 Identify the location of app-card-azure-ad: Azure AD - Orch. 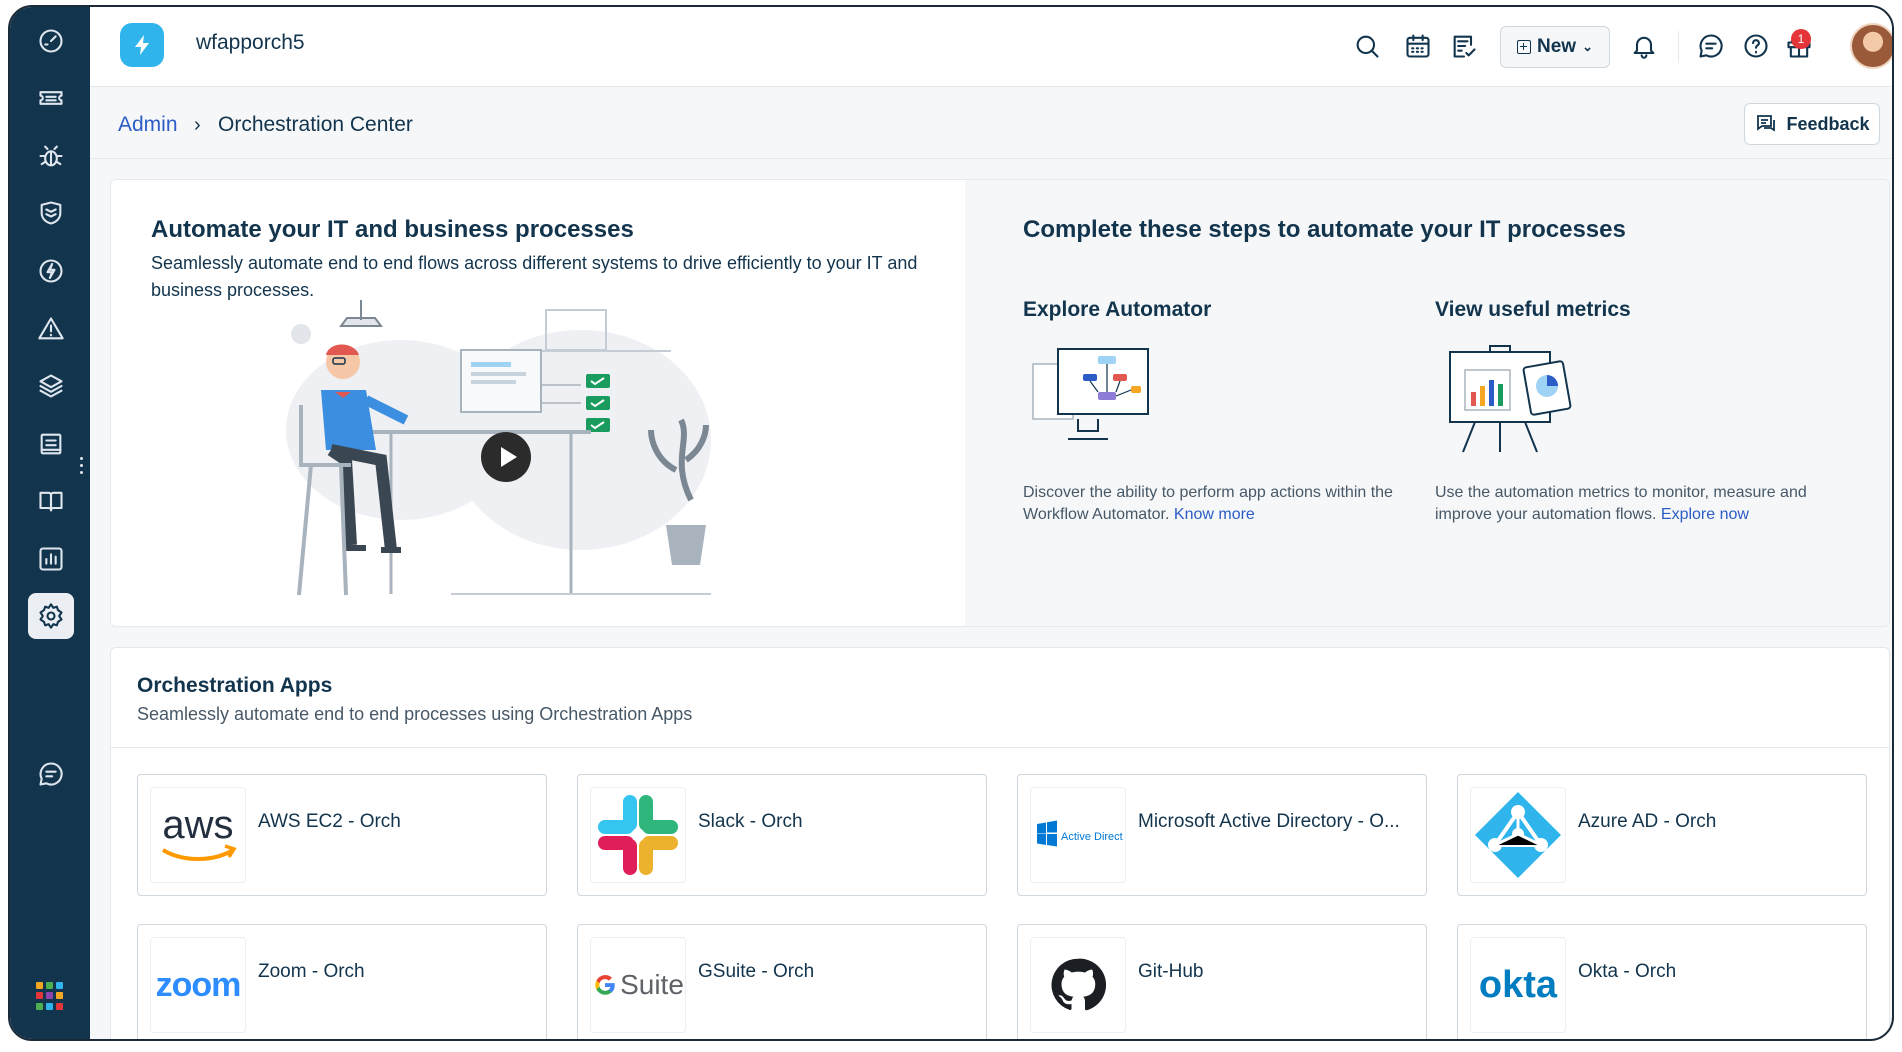
(1662, 835).